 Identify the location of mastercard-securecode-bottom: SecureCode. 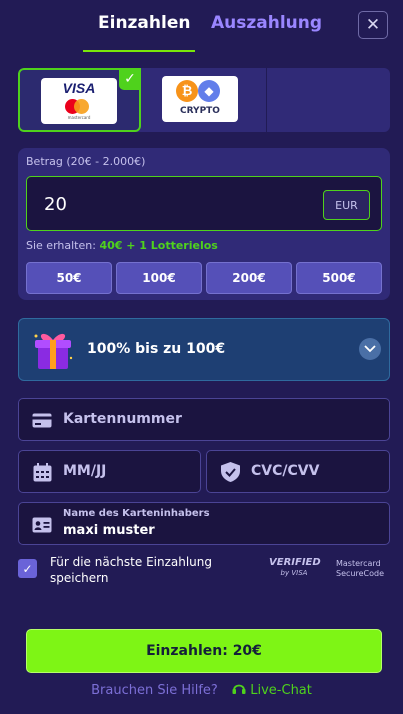
(360, 573).